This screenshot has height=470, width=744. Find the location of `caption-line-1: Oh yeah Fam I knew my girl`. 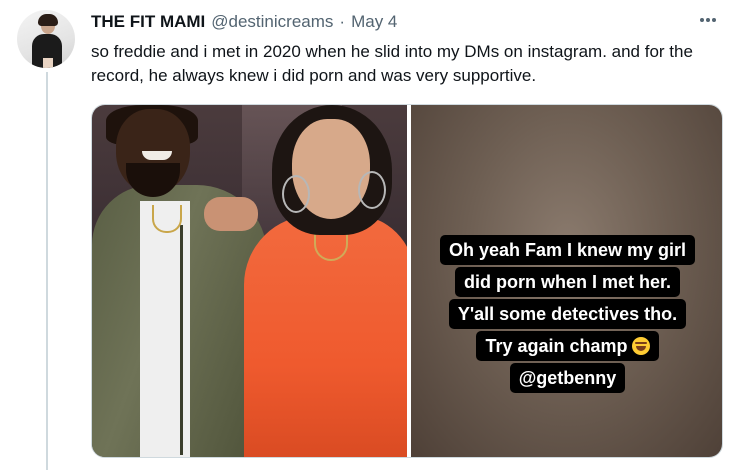

caption-line-1: Oh yeah Fam I knew my girl is located at coordinates (567, 250).